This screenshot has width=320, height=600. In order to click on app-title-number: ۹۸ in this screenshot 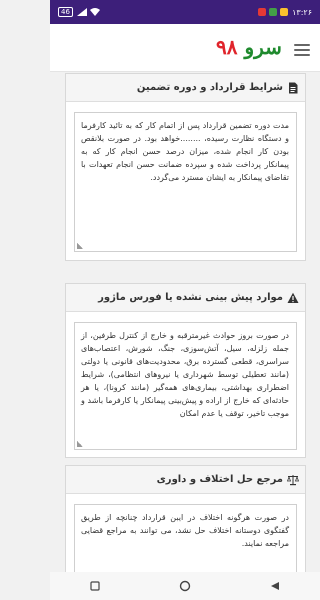, I will do `click(227, 47)`.